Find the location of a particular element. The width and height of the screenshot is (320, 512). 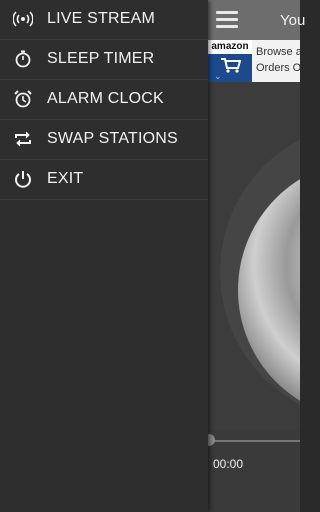

menu-item-exit: EXIT is located at coordinates (104, 180).